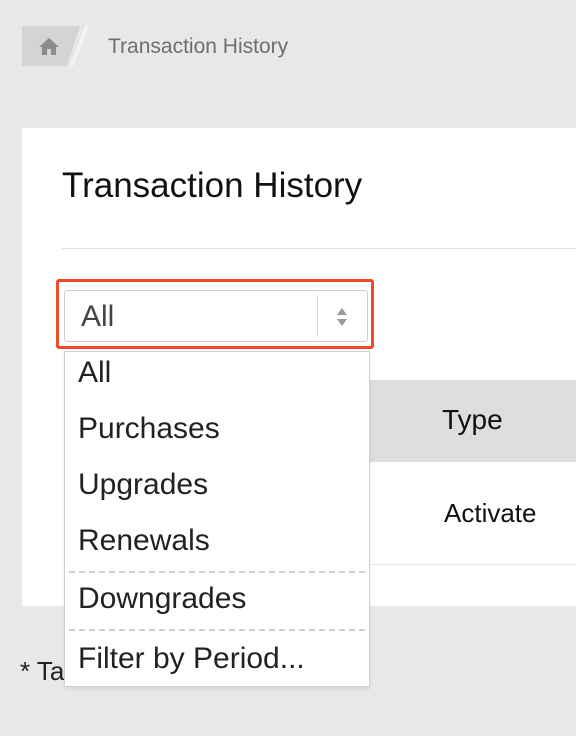 This screenshot has height=736, width=576. I want to click on table-cell-type: Activate, so click(490, 513).